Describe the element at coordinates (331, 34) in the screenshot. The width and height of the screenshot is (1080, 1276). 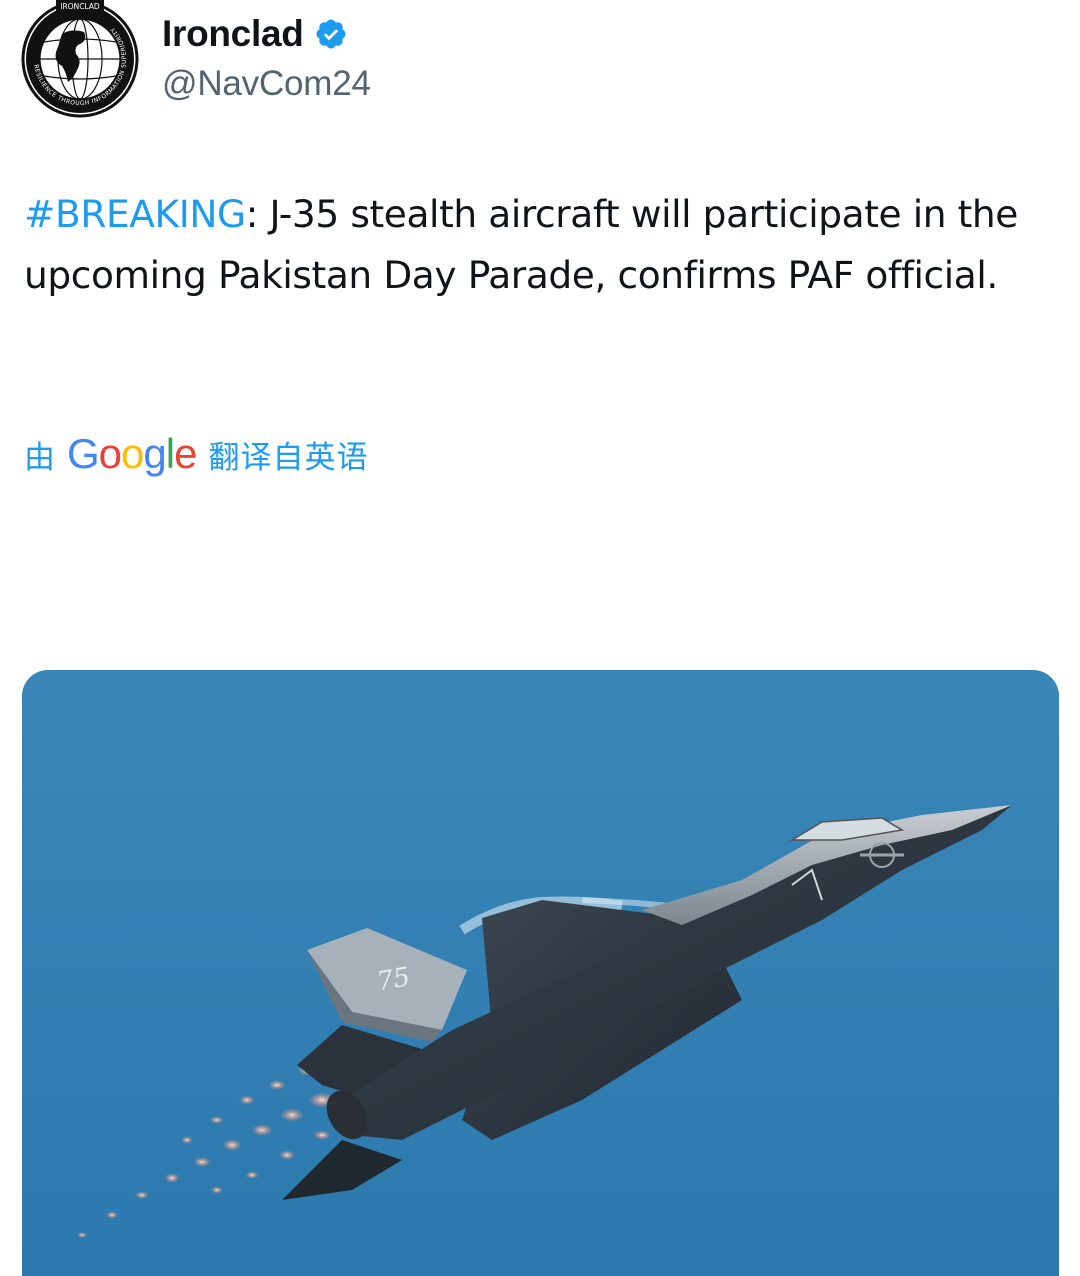
I see `verified-badge-icon` at that location.